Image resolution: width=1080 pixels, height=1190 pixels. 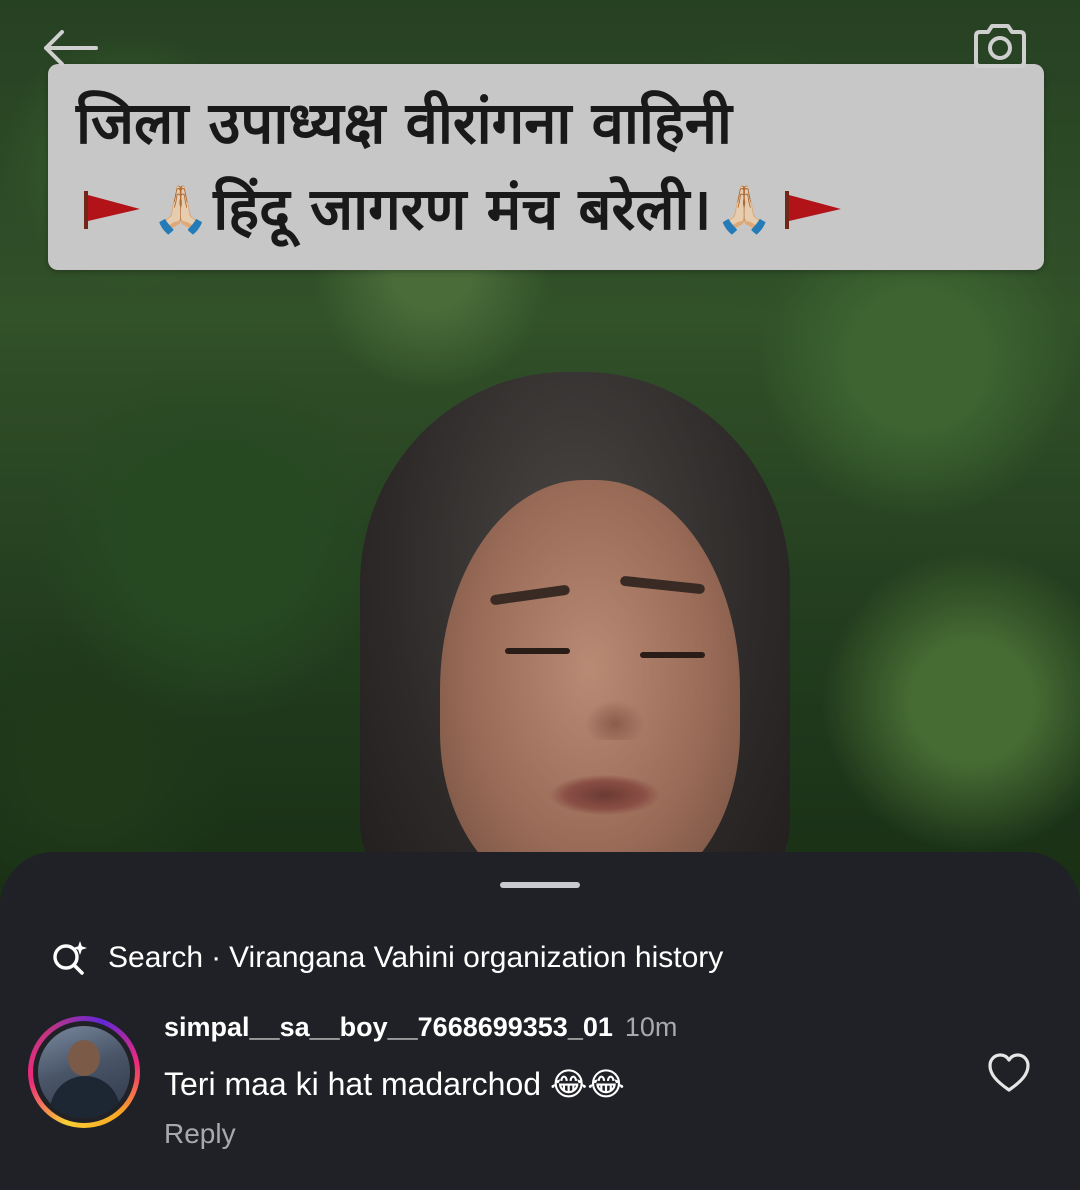 I want to click on camera-icon, so click(x=1000, y=46).